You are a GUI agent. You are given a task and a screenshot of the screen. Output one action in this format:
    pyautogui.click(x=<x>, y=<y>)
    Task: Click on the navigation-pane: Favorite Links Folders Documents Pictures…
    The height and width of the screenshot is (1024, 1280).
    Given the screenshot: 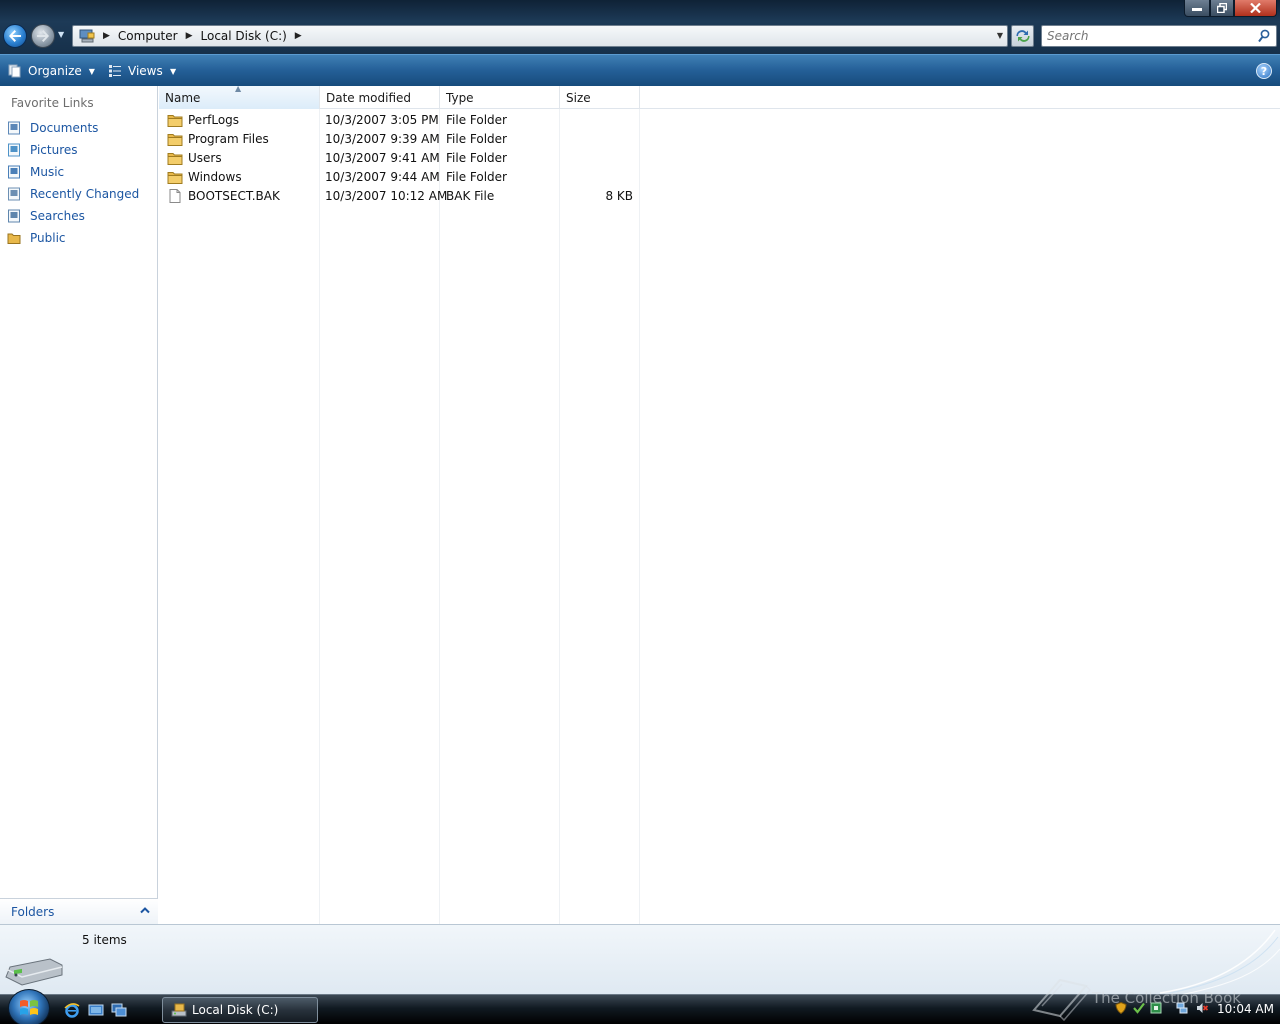 What is the action you would take?
    pyautogui.click(x=79, y=505)
    